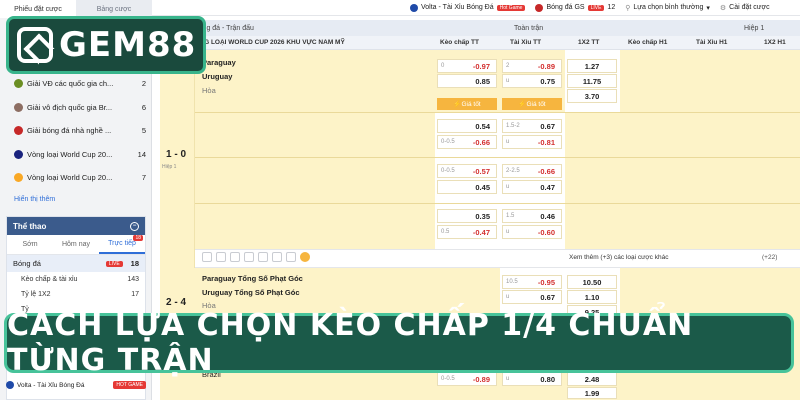 This screenshot has height=400, width=800. What do you see at coordinates (467, 126) in the screenshot?
I see `odds-cell: 0.54` at bounding box center [467, 126].